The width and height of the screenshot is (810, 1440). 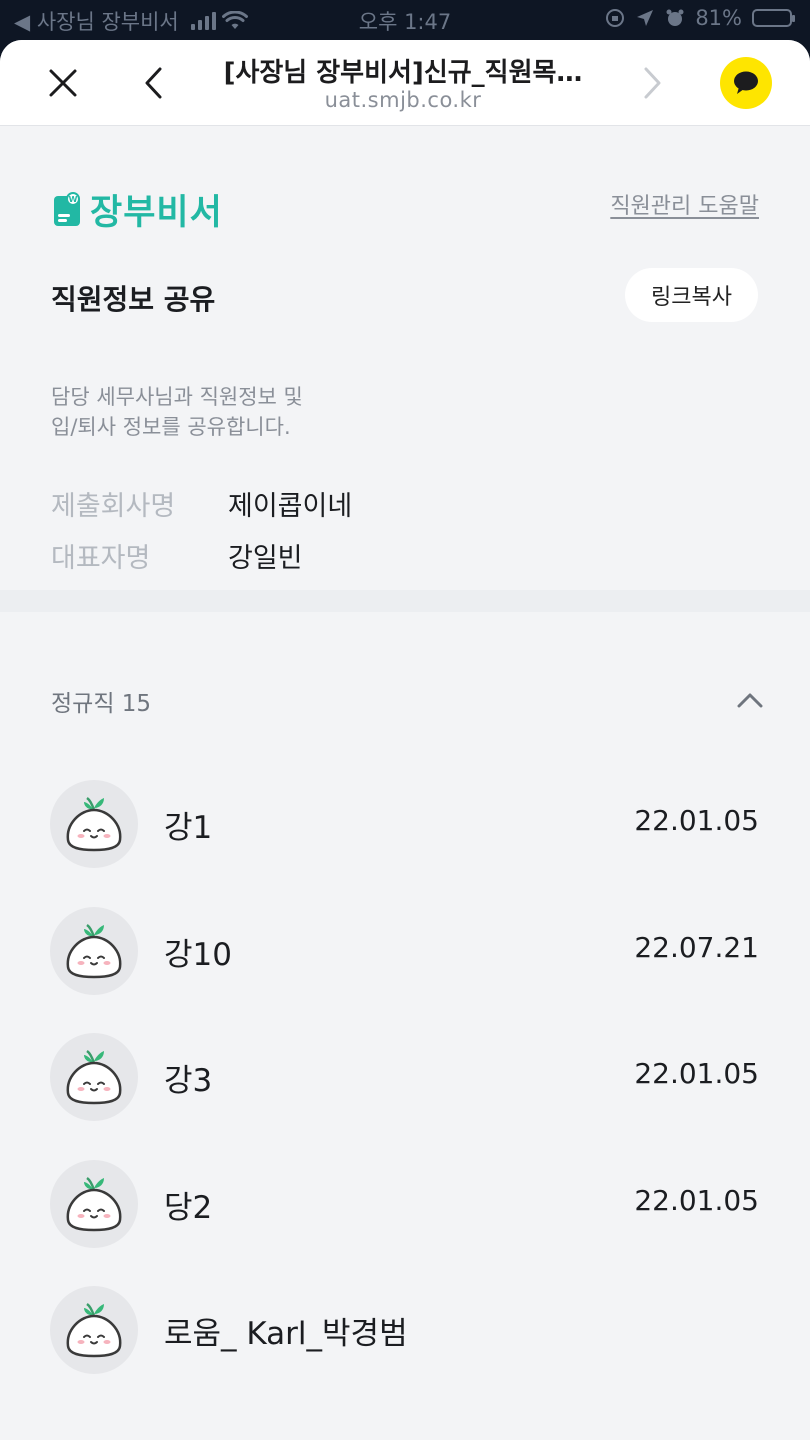 What do you see at coordinates (133, 299) in the screenshot?
I see `share-title: 직원정보 공유` at bounding box center [133, 299].